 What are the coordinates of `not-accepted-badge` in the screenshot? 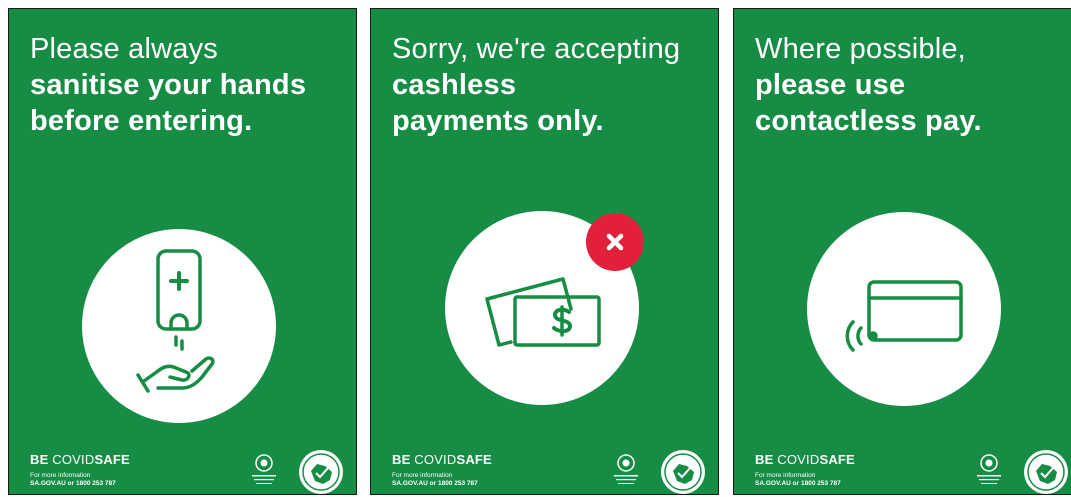 It's located at (615, 242).